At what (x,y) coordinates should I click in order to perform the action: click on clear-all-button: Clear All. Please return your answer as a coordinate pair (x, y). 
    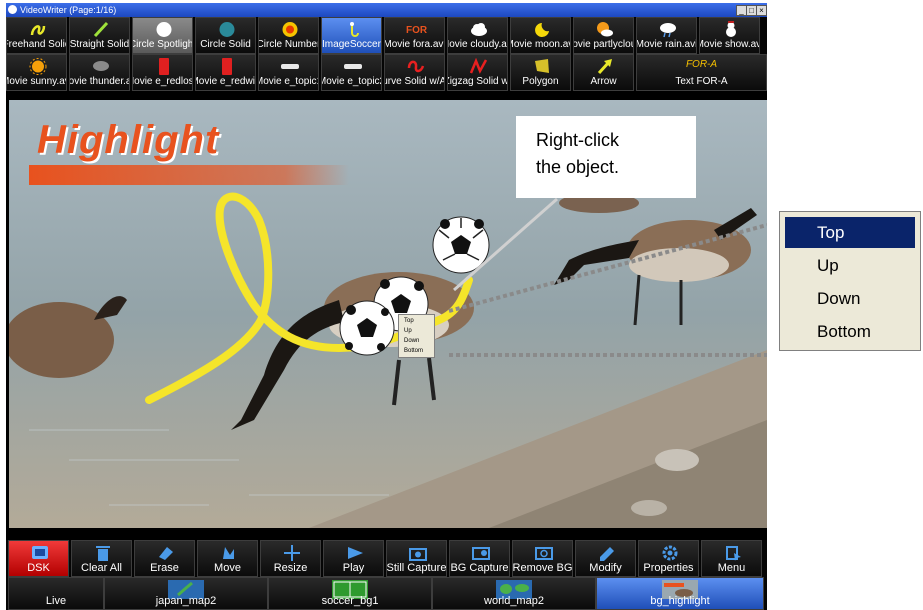
    Looking at the image, I should click on (101, 558).